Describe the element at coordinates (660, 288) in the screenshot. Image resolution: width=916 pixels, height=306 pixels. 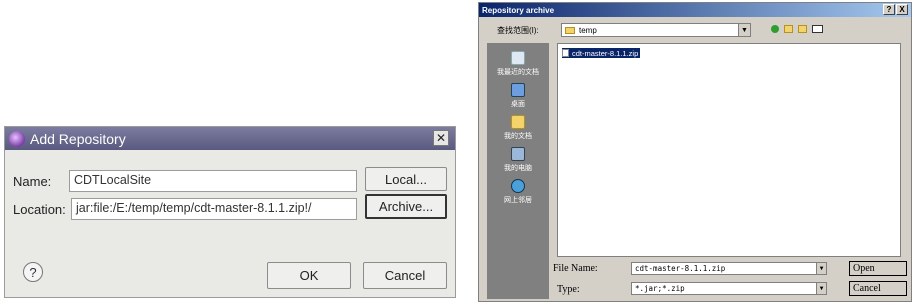
I see `file-type-value: *.jar;*.zip` at that location.